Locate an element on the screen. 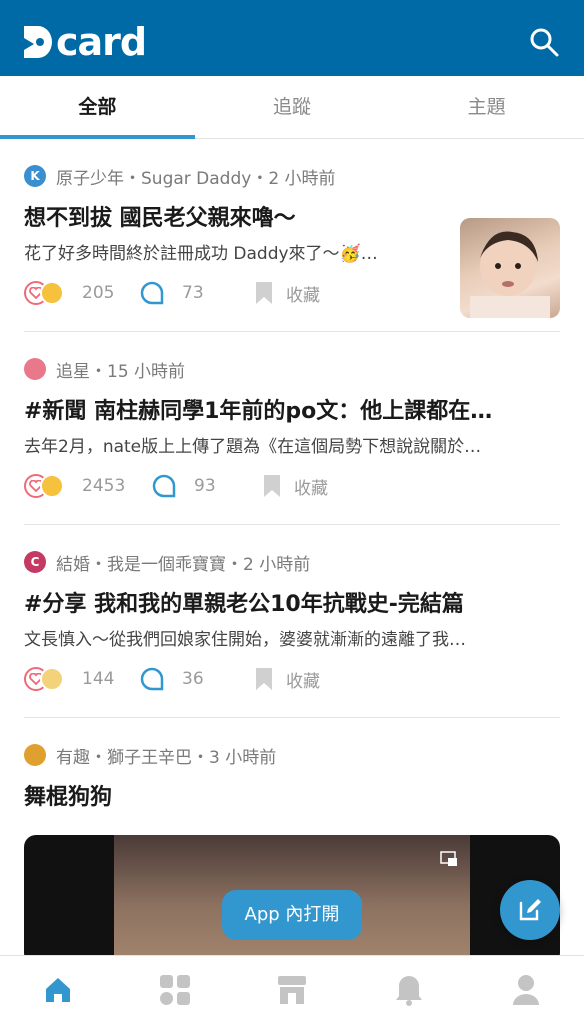  forum-icon: K is located at coordinates (35, 176).